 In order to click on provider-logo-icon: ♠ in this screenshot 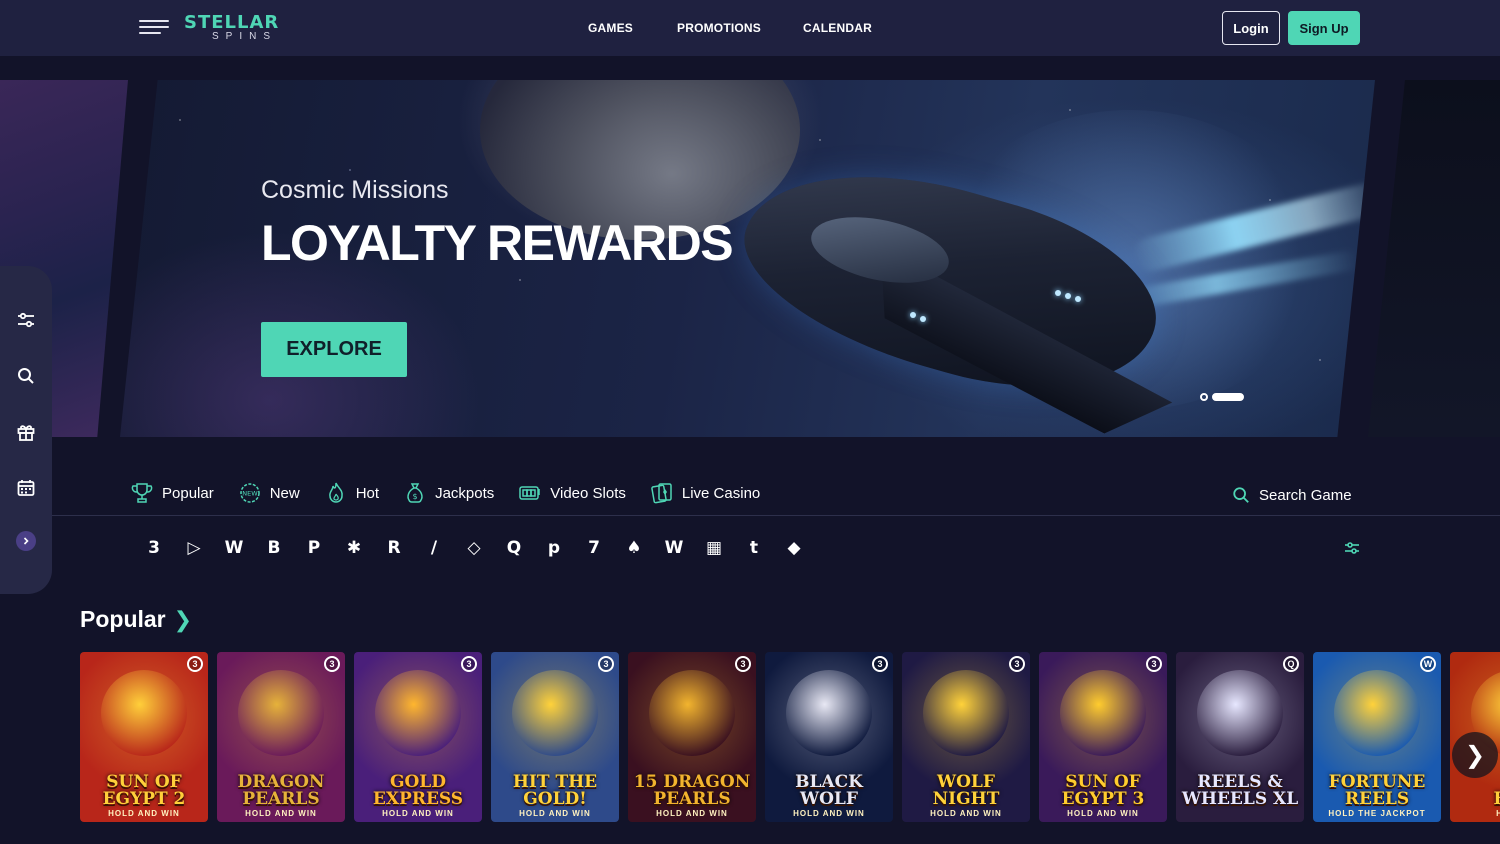, I will do `click(634, 548)`.